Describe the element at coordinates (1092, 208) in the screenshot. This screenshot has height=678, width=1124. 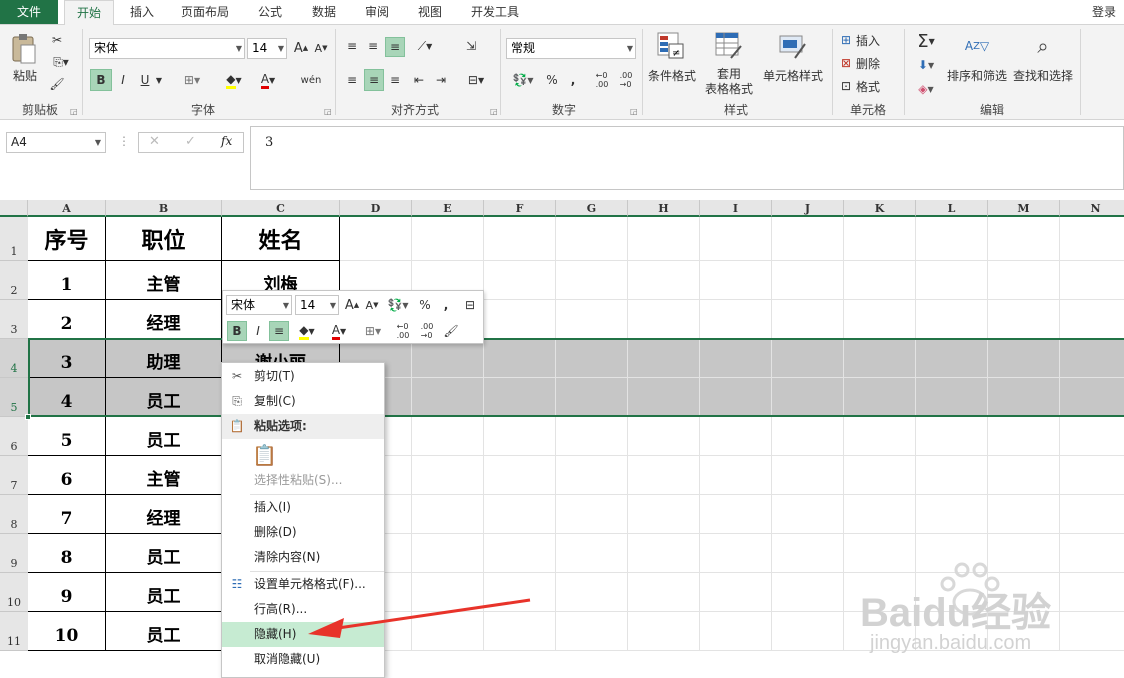
I see `column-header-n: N` at that location.